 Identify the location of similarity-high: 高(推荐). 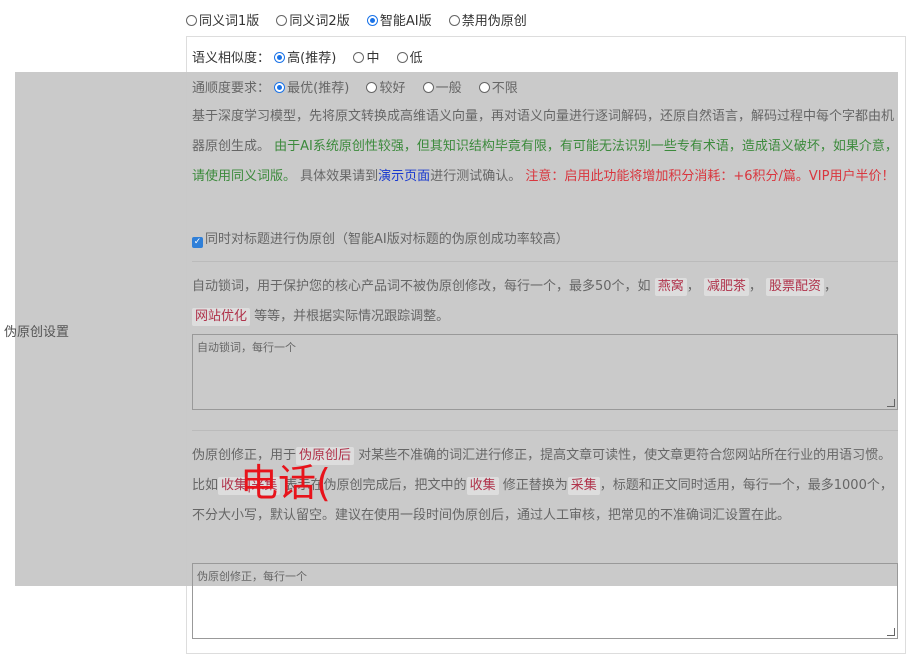
(305, 56).